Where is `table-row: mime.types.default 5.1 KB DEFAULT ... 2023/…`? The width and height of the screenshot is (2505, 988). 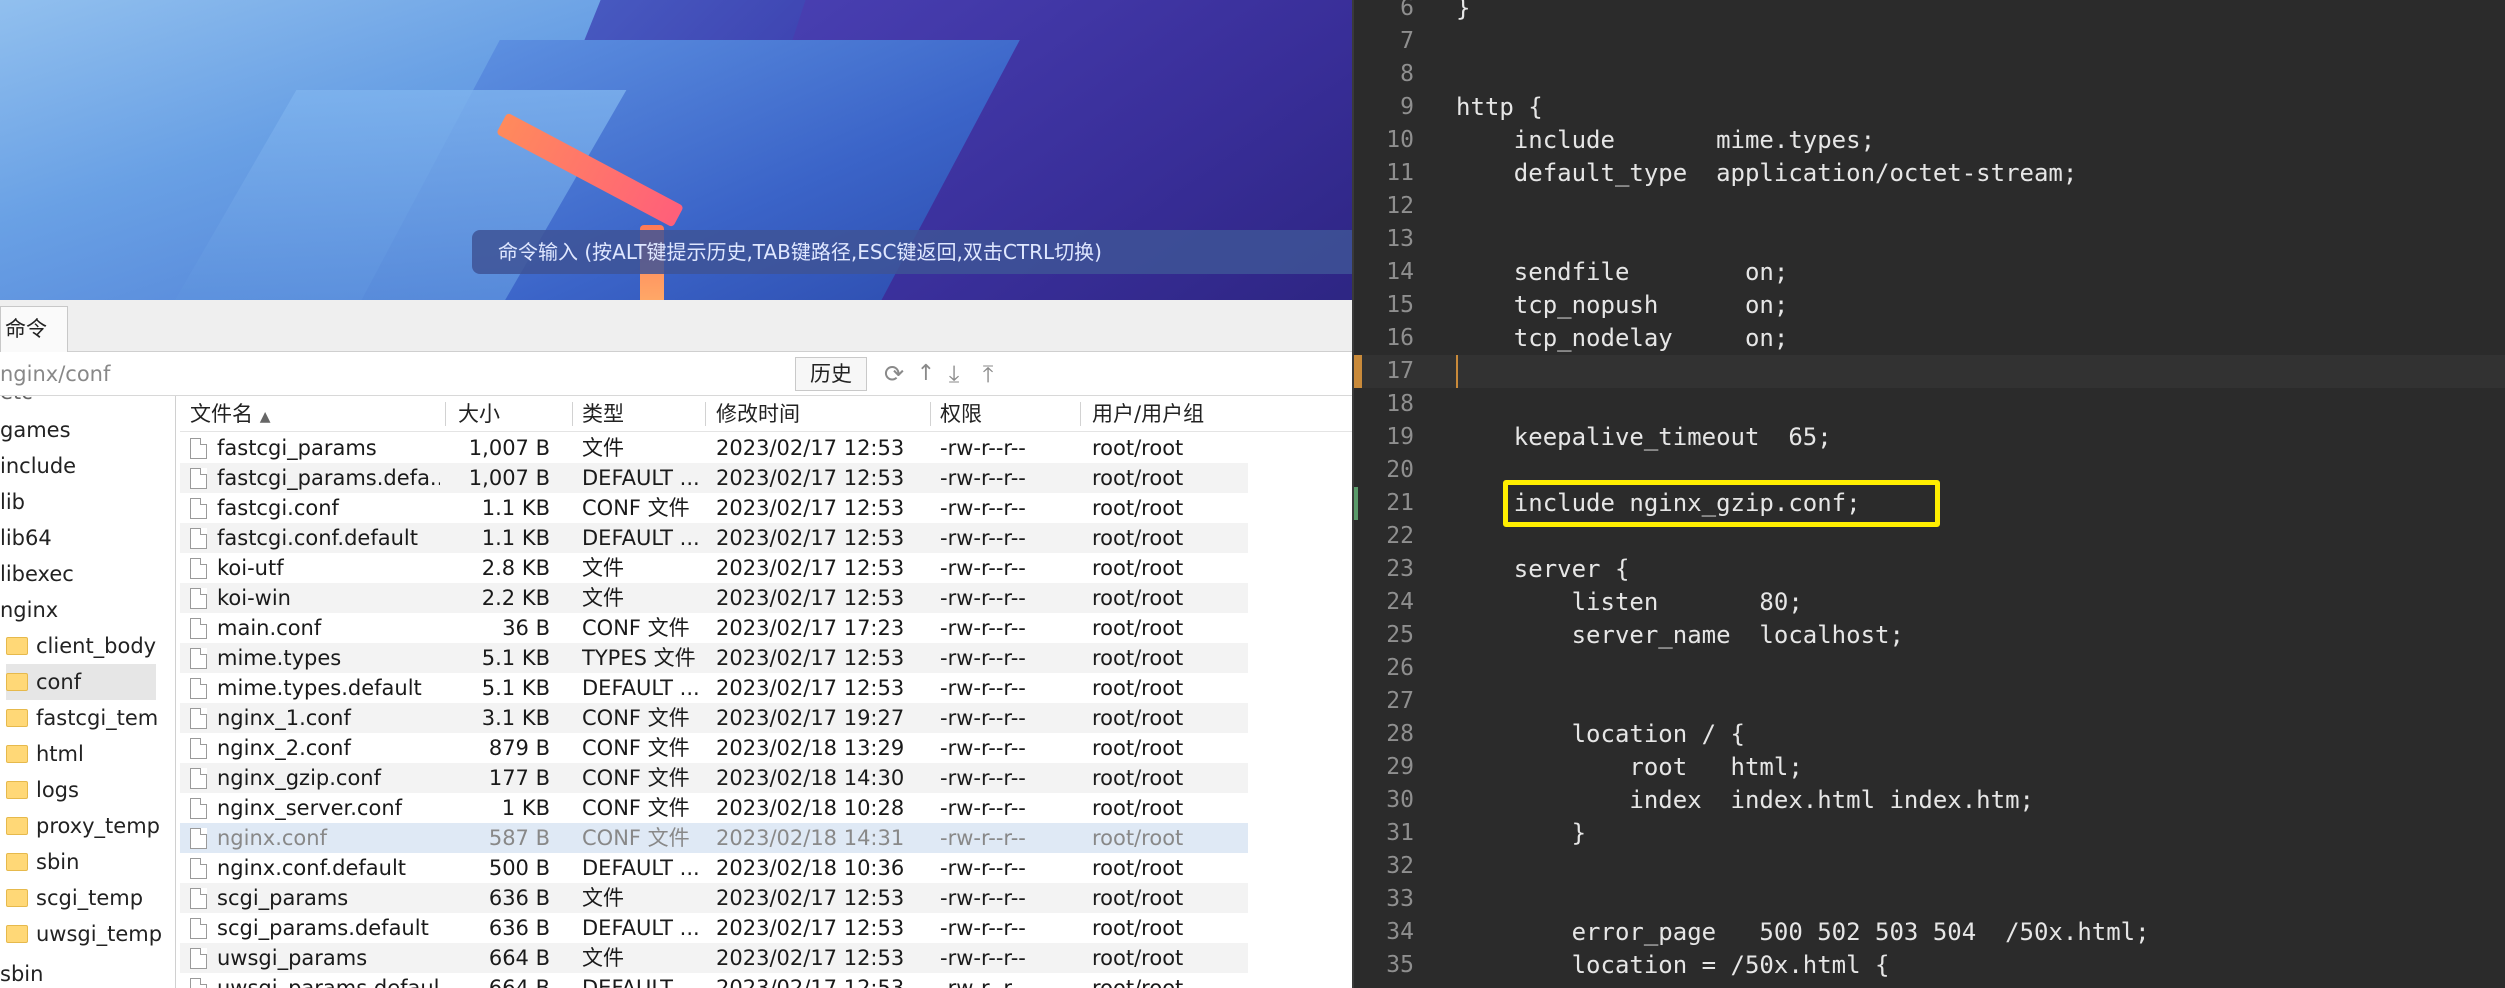 table-row: mime.types.default 5.1 KB DEFAULT ... 2023/… is located at coordinates (714, 688).